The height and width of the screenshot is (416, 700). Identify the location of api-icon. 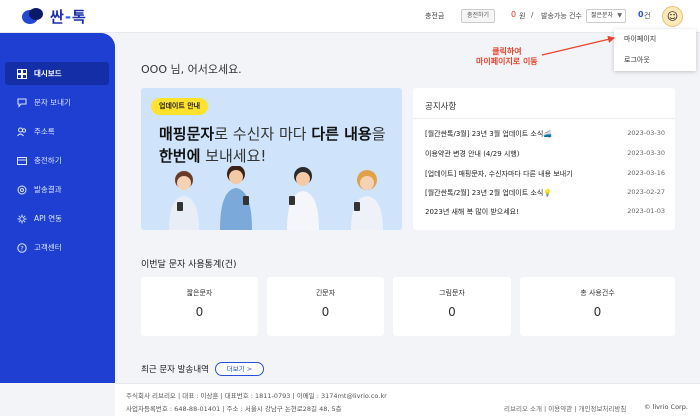
(22, 219).